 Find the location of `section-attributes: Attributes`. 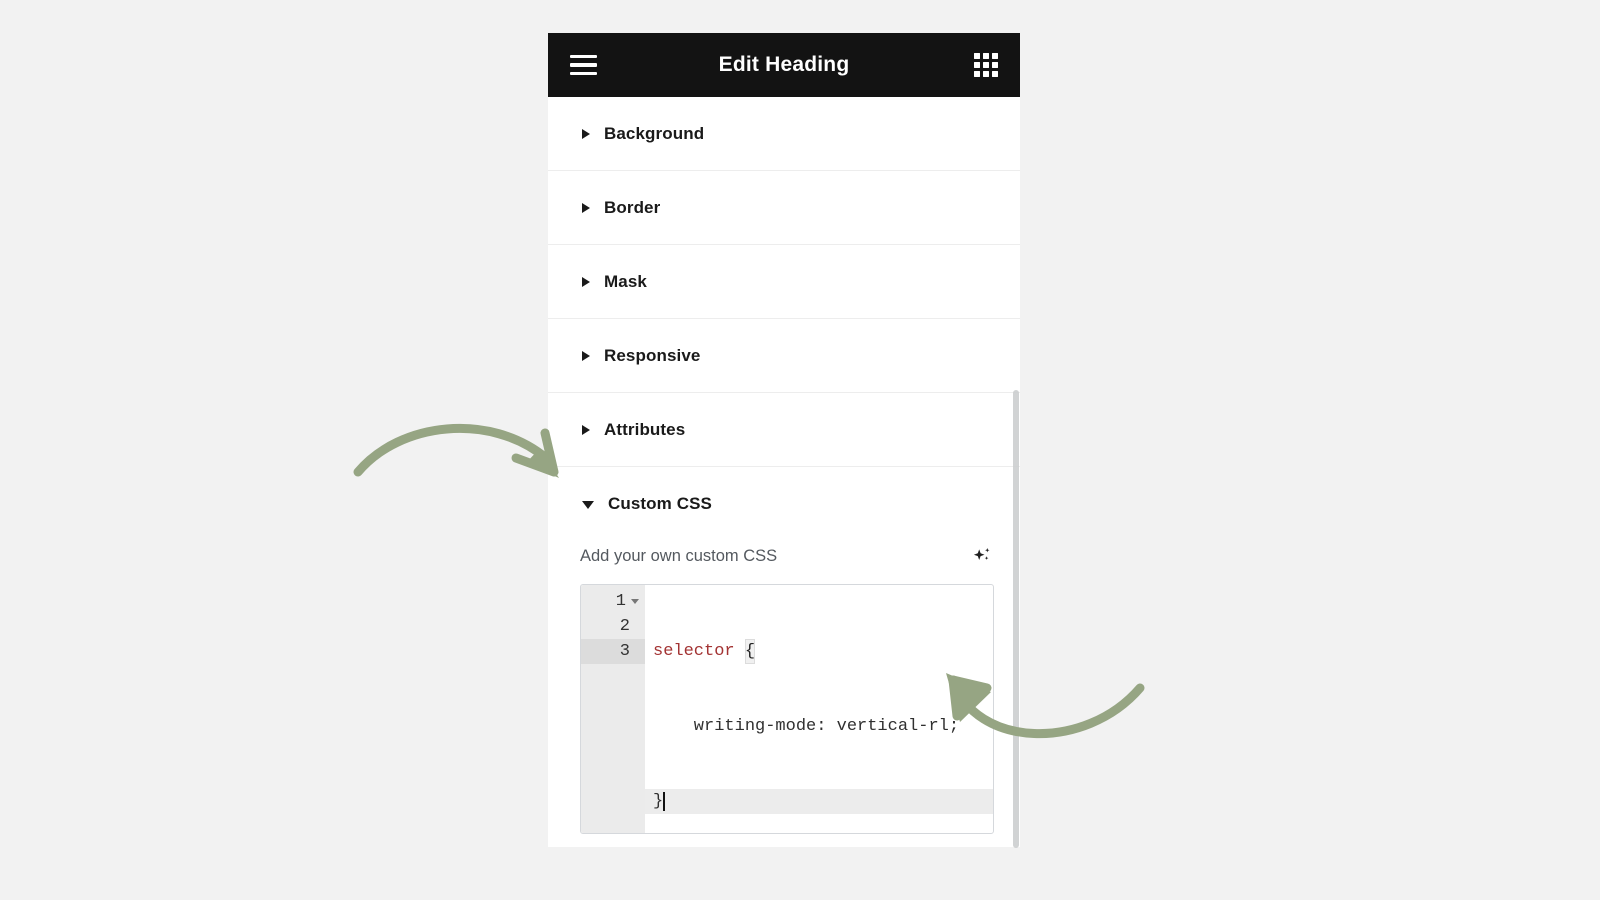

section-attributes: Attributes is located at coordinates (784, 430).